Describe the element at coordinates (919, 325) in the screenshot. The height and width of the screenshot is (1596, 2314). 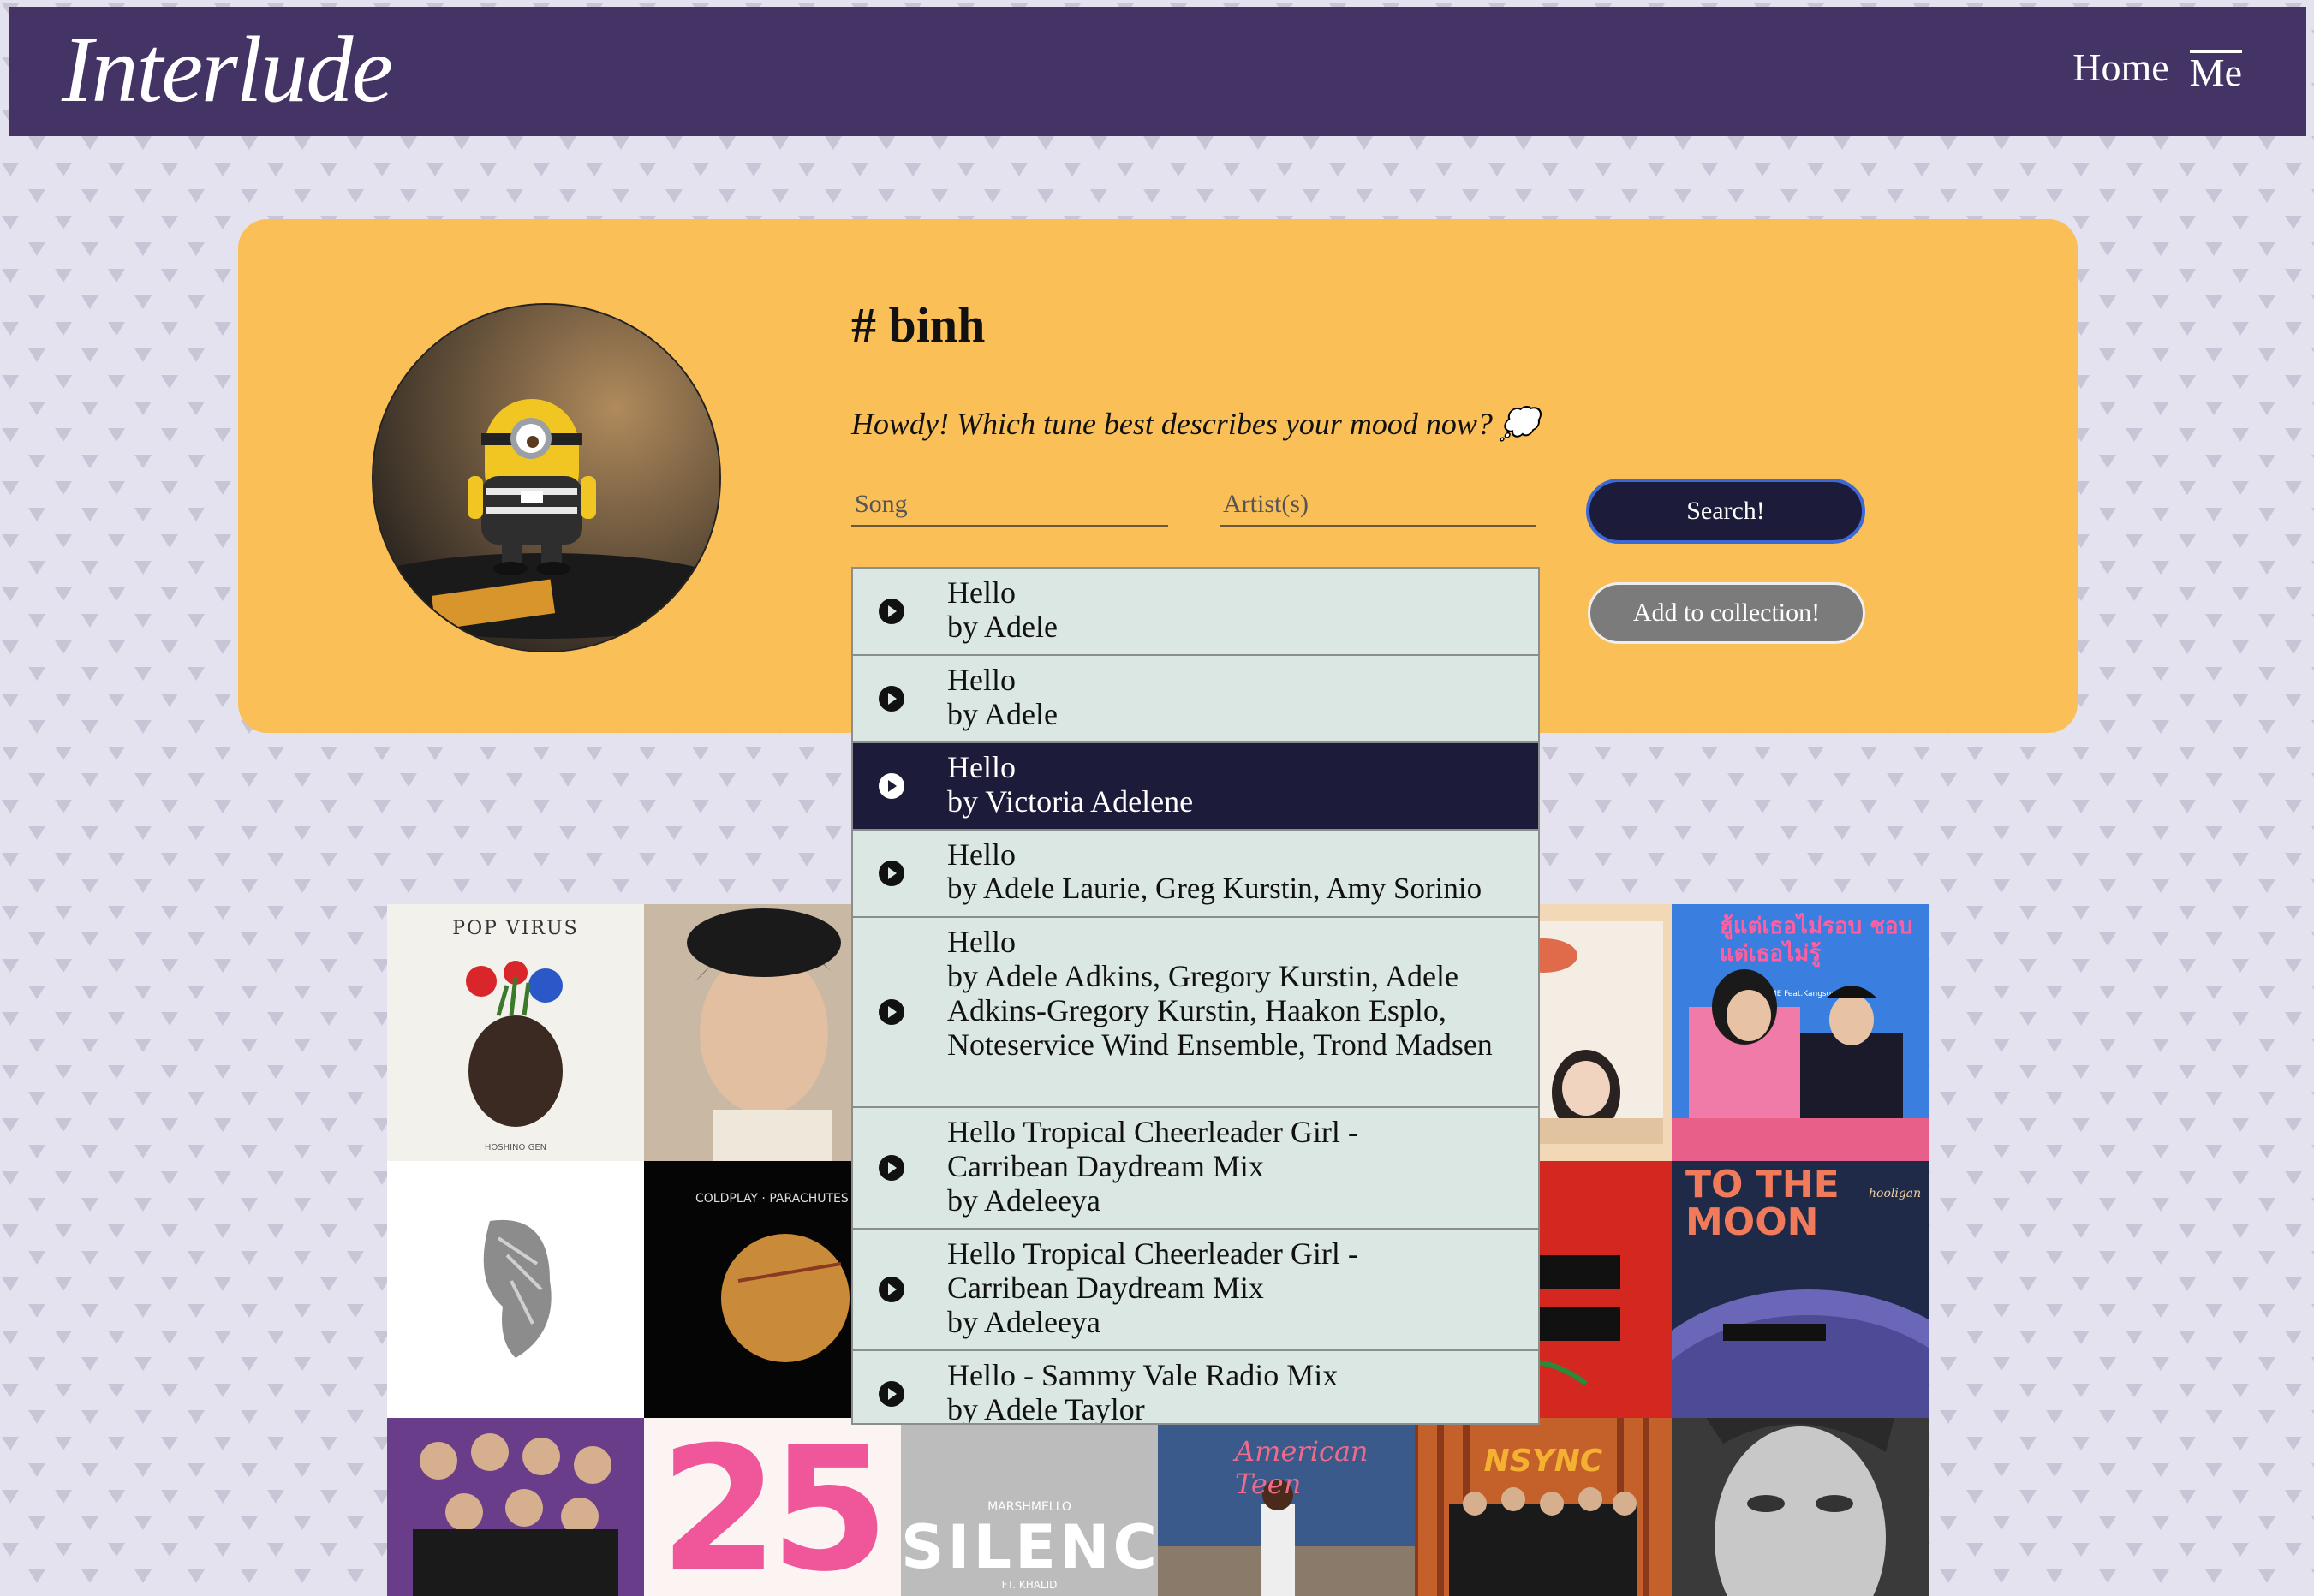
I see `profile-username: # binh` at that location.